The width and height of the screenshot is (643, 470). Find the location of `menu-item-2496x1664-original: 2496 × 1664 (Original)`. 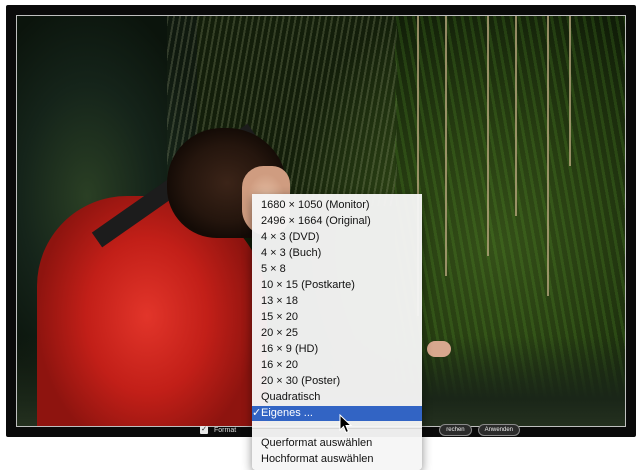

menu-item-2496x1664-original: 2496 × 1664 (Original) is located at coordinates (337, 221).